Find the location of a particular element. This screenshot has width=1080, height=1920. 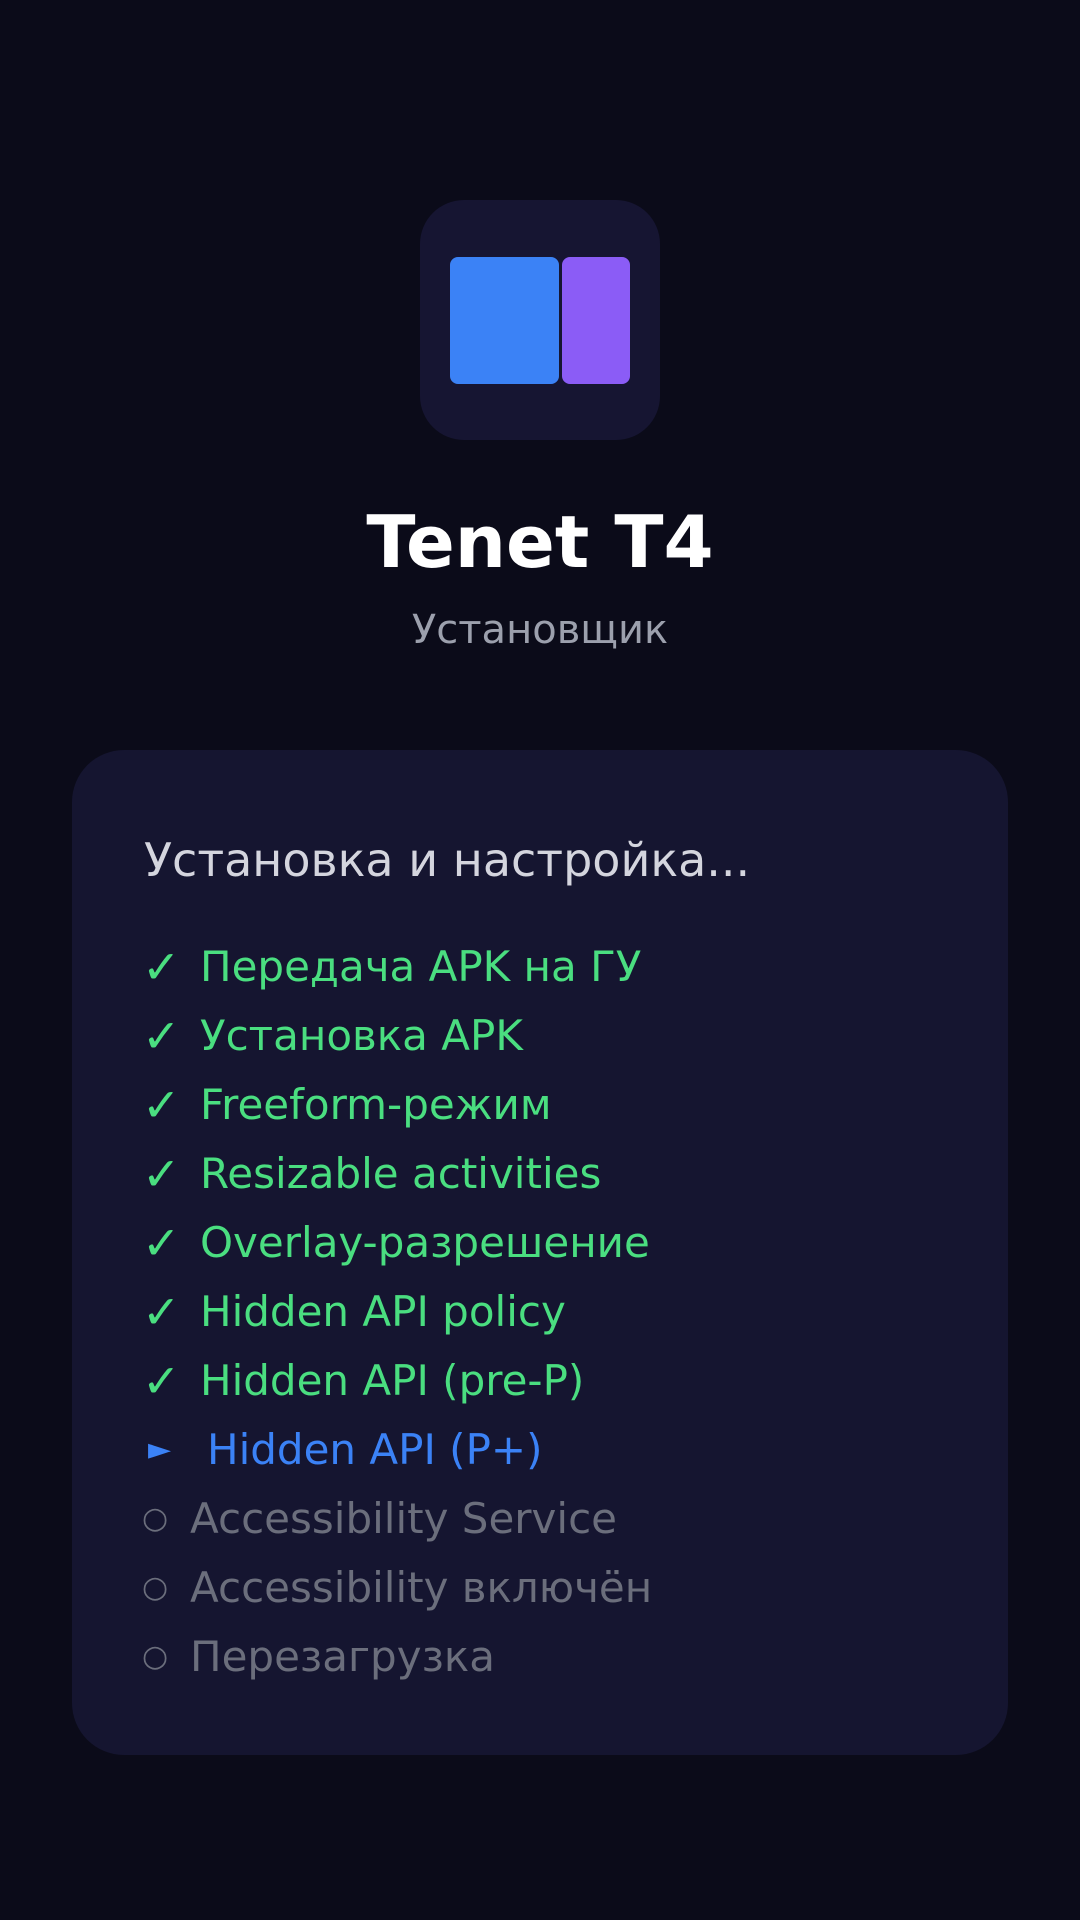

step-label: Resizable activities is located at coordinates (401, 1173).